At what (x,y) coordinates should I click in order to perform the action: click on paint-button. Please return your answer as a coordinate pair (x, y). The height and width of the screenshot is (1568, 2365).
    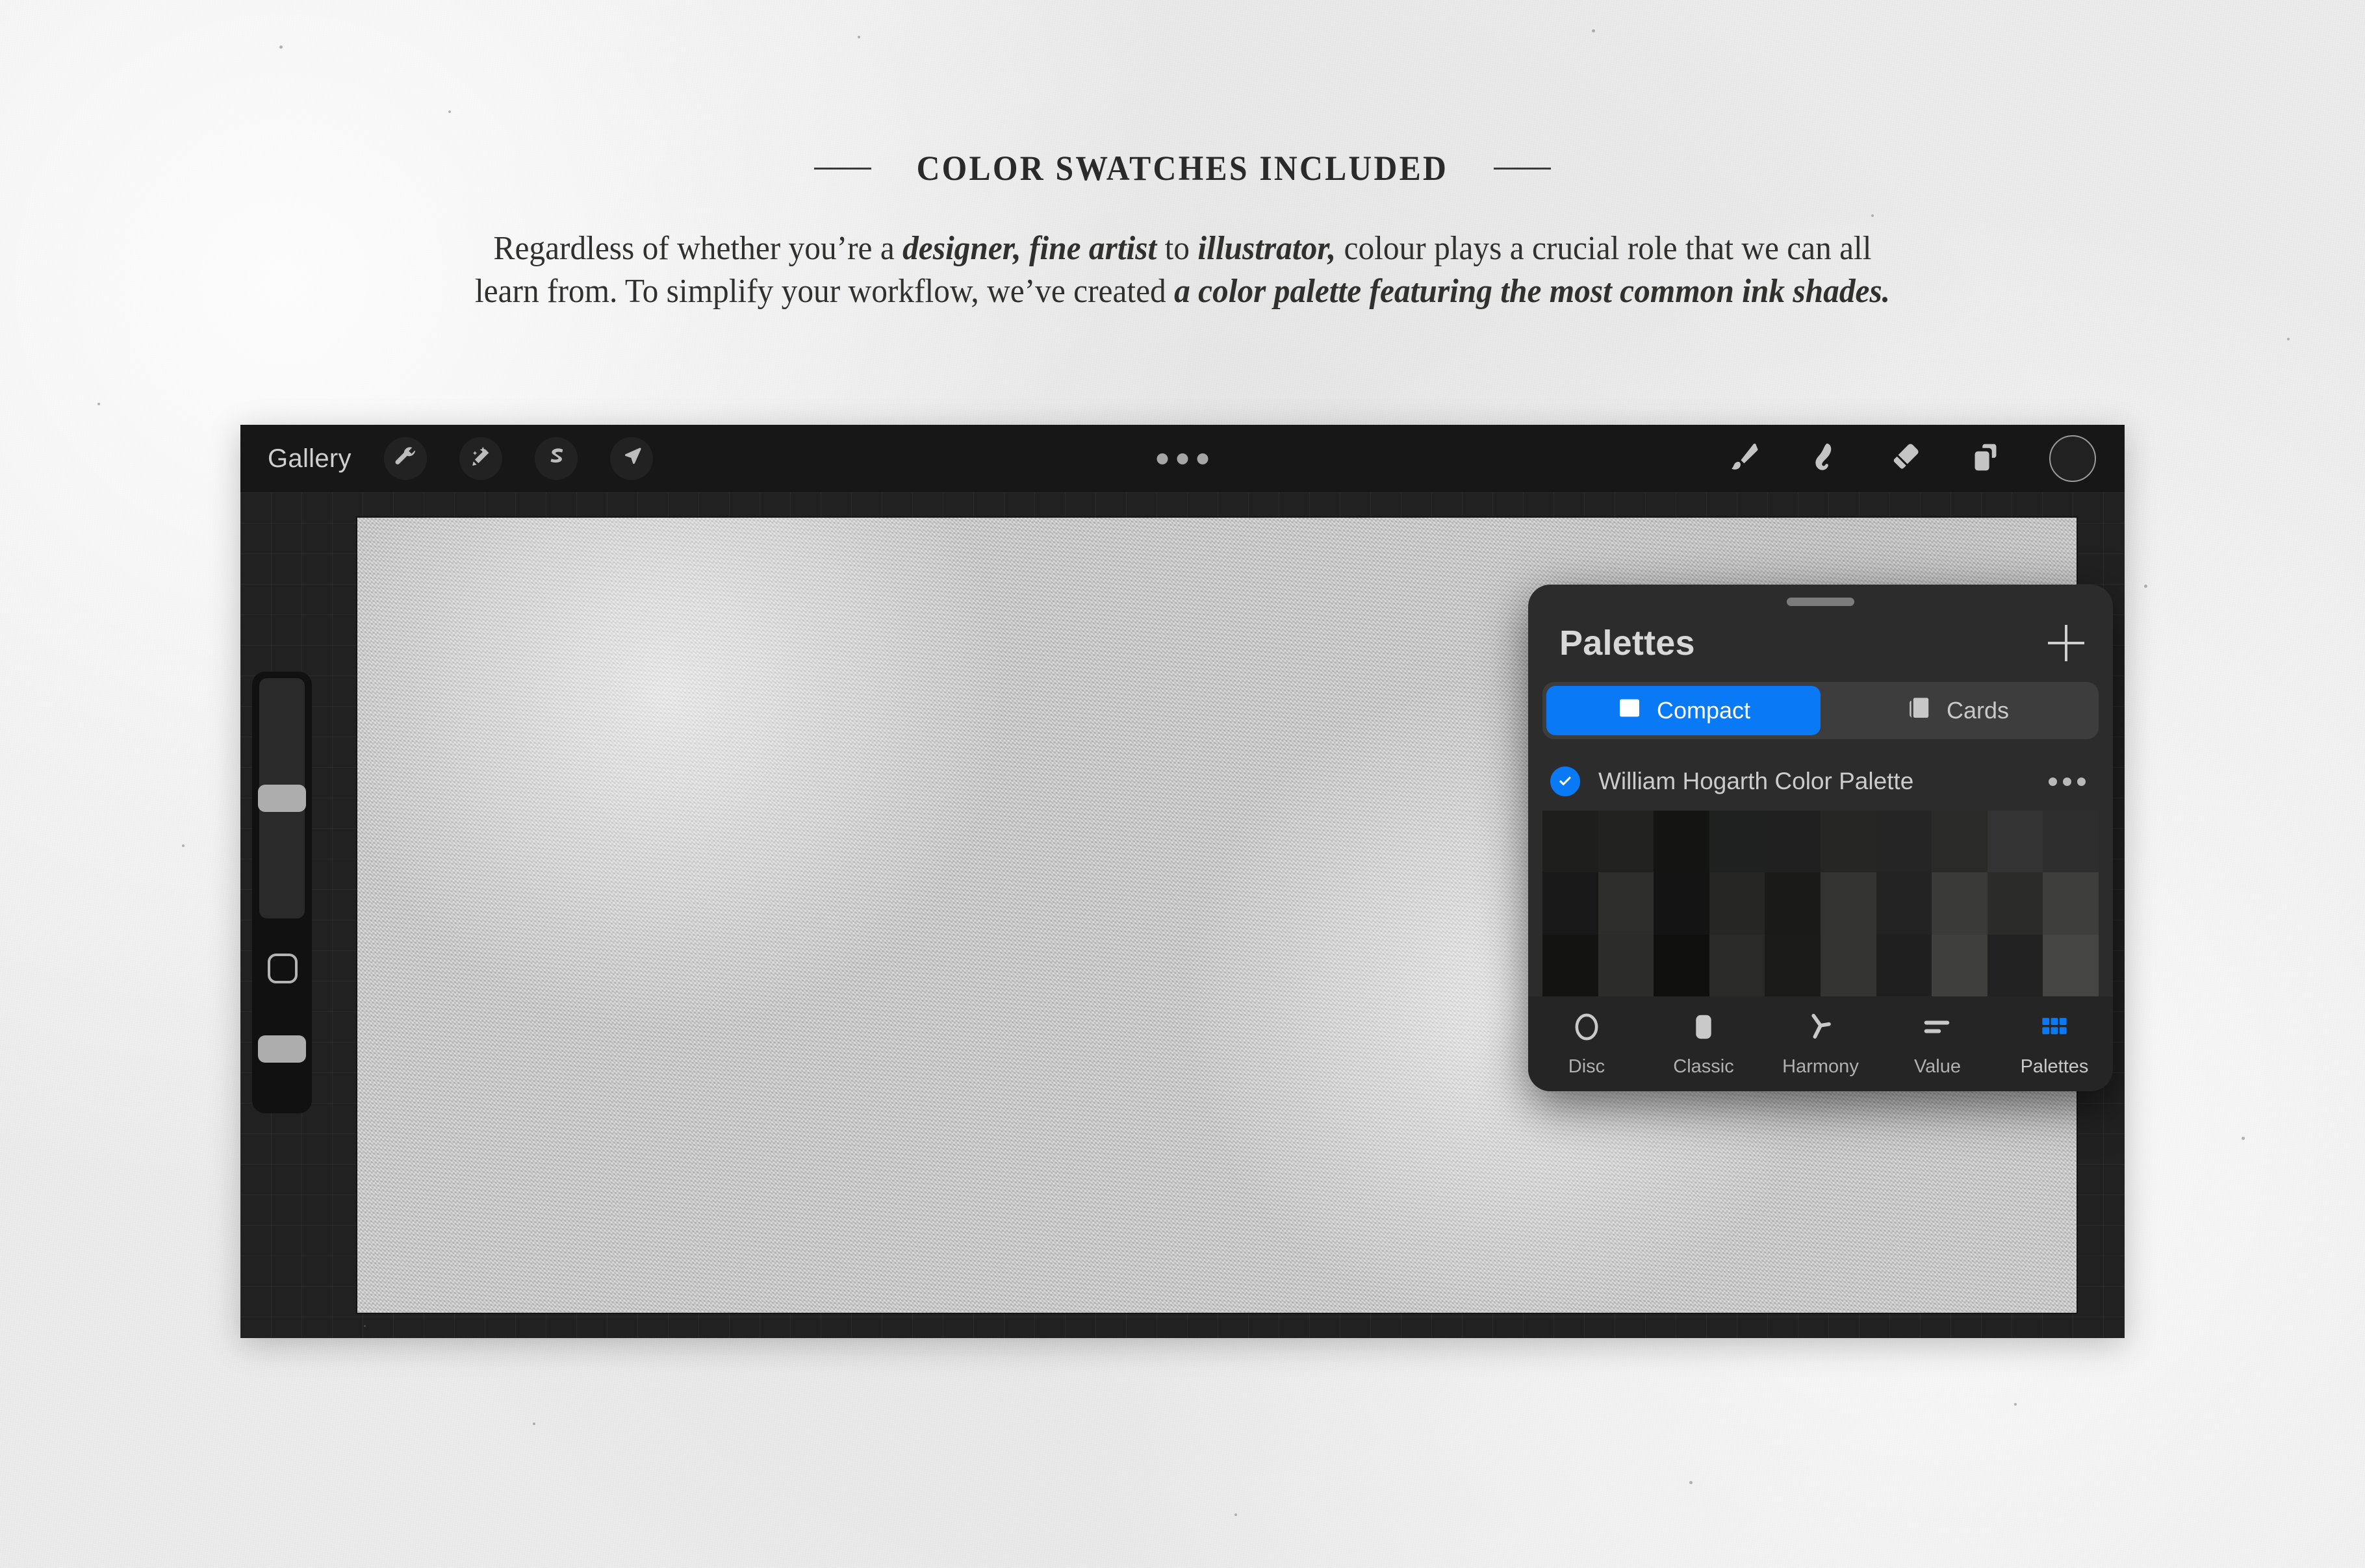
    Looking at the image, I should click on (1744, 458).